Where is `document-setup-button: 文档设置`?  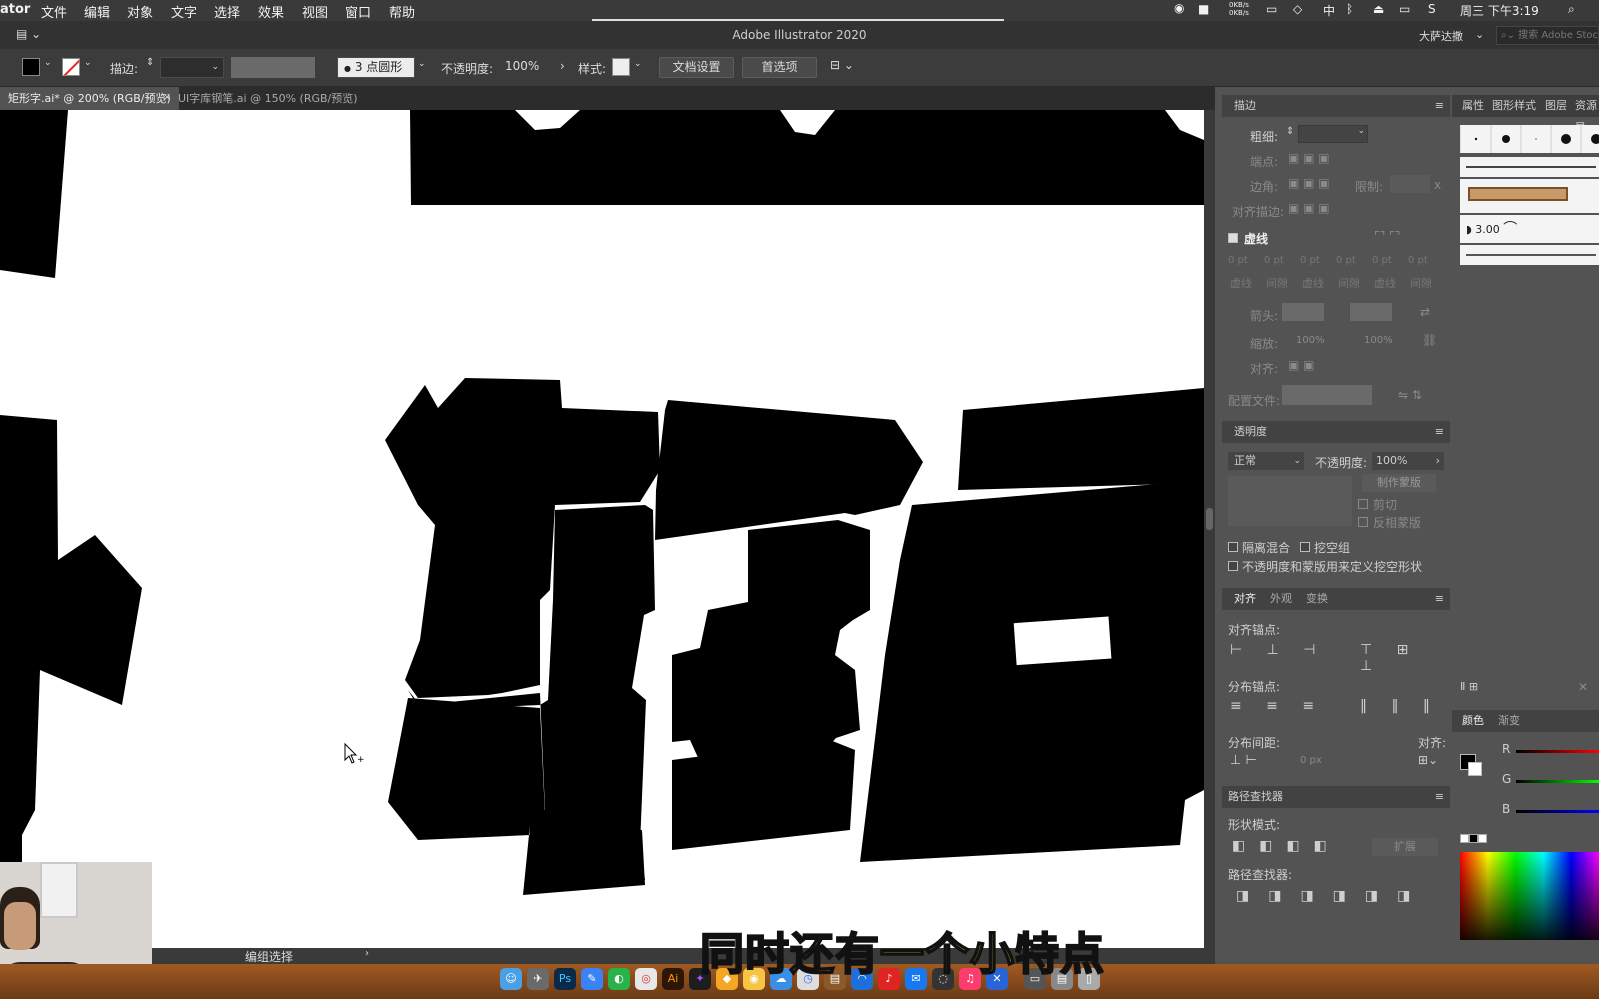
document-setup-button: 文档设置 is located at coordinates (696, 67).